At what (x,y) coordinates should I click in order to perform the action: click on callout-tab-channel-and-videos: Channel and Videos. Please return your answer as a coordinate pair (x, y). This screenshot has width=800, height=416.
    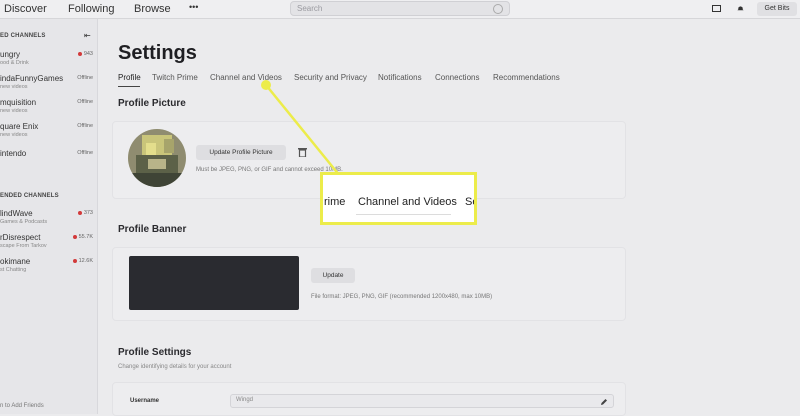
    Looking at the image, I should click on (407, 202).